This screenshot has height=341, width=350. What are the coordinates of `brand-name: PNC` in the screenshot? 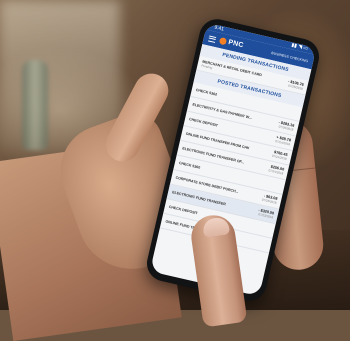 It's located at (236, 44).